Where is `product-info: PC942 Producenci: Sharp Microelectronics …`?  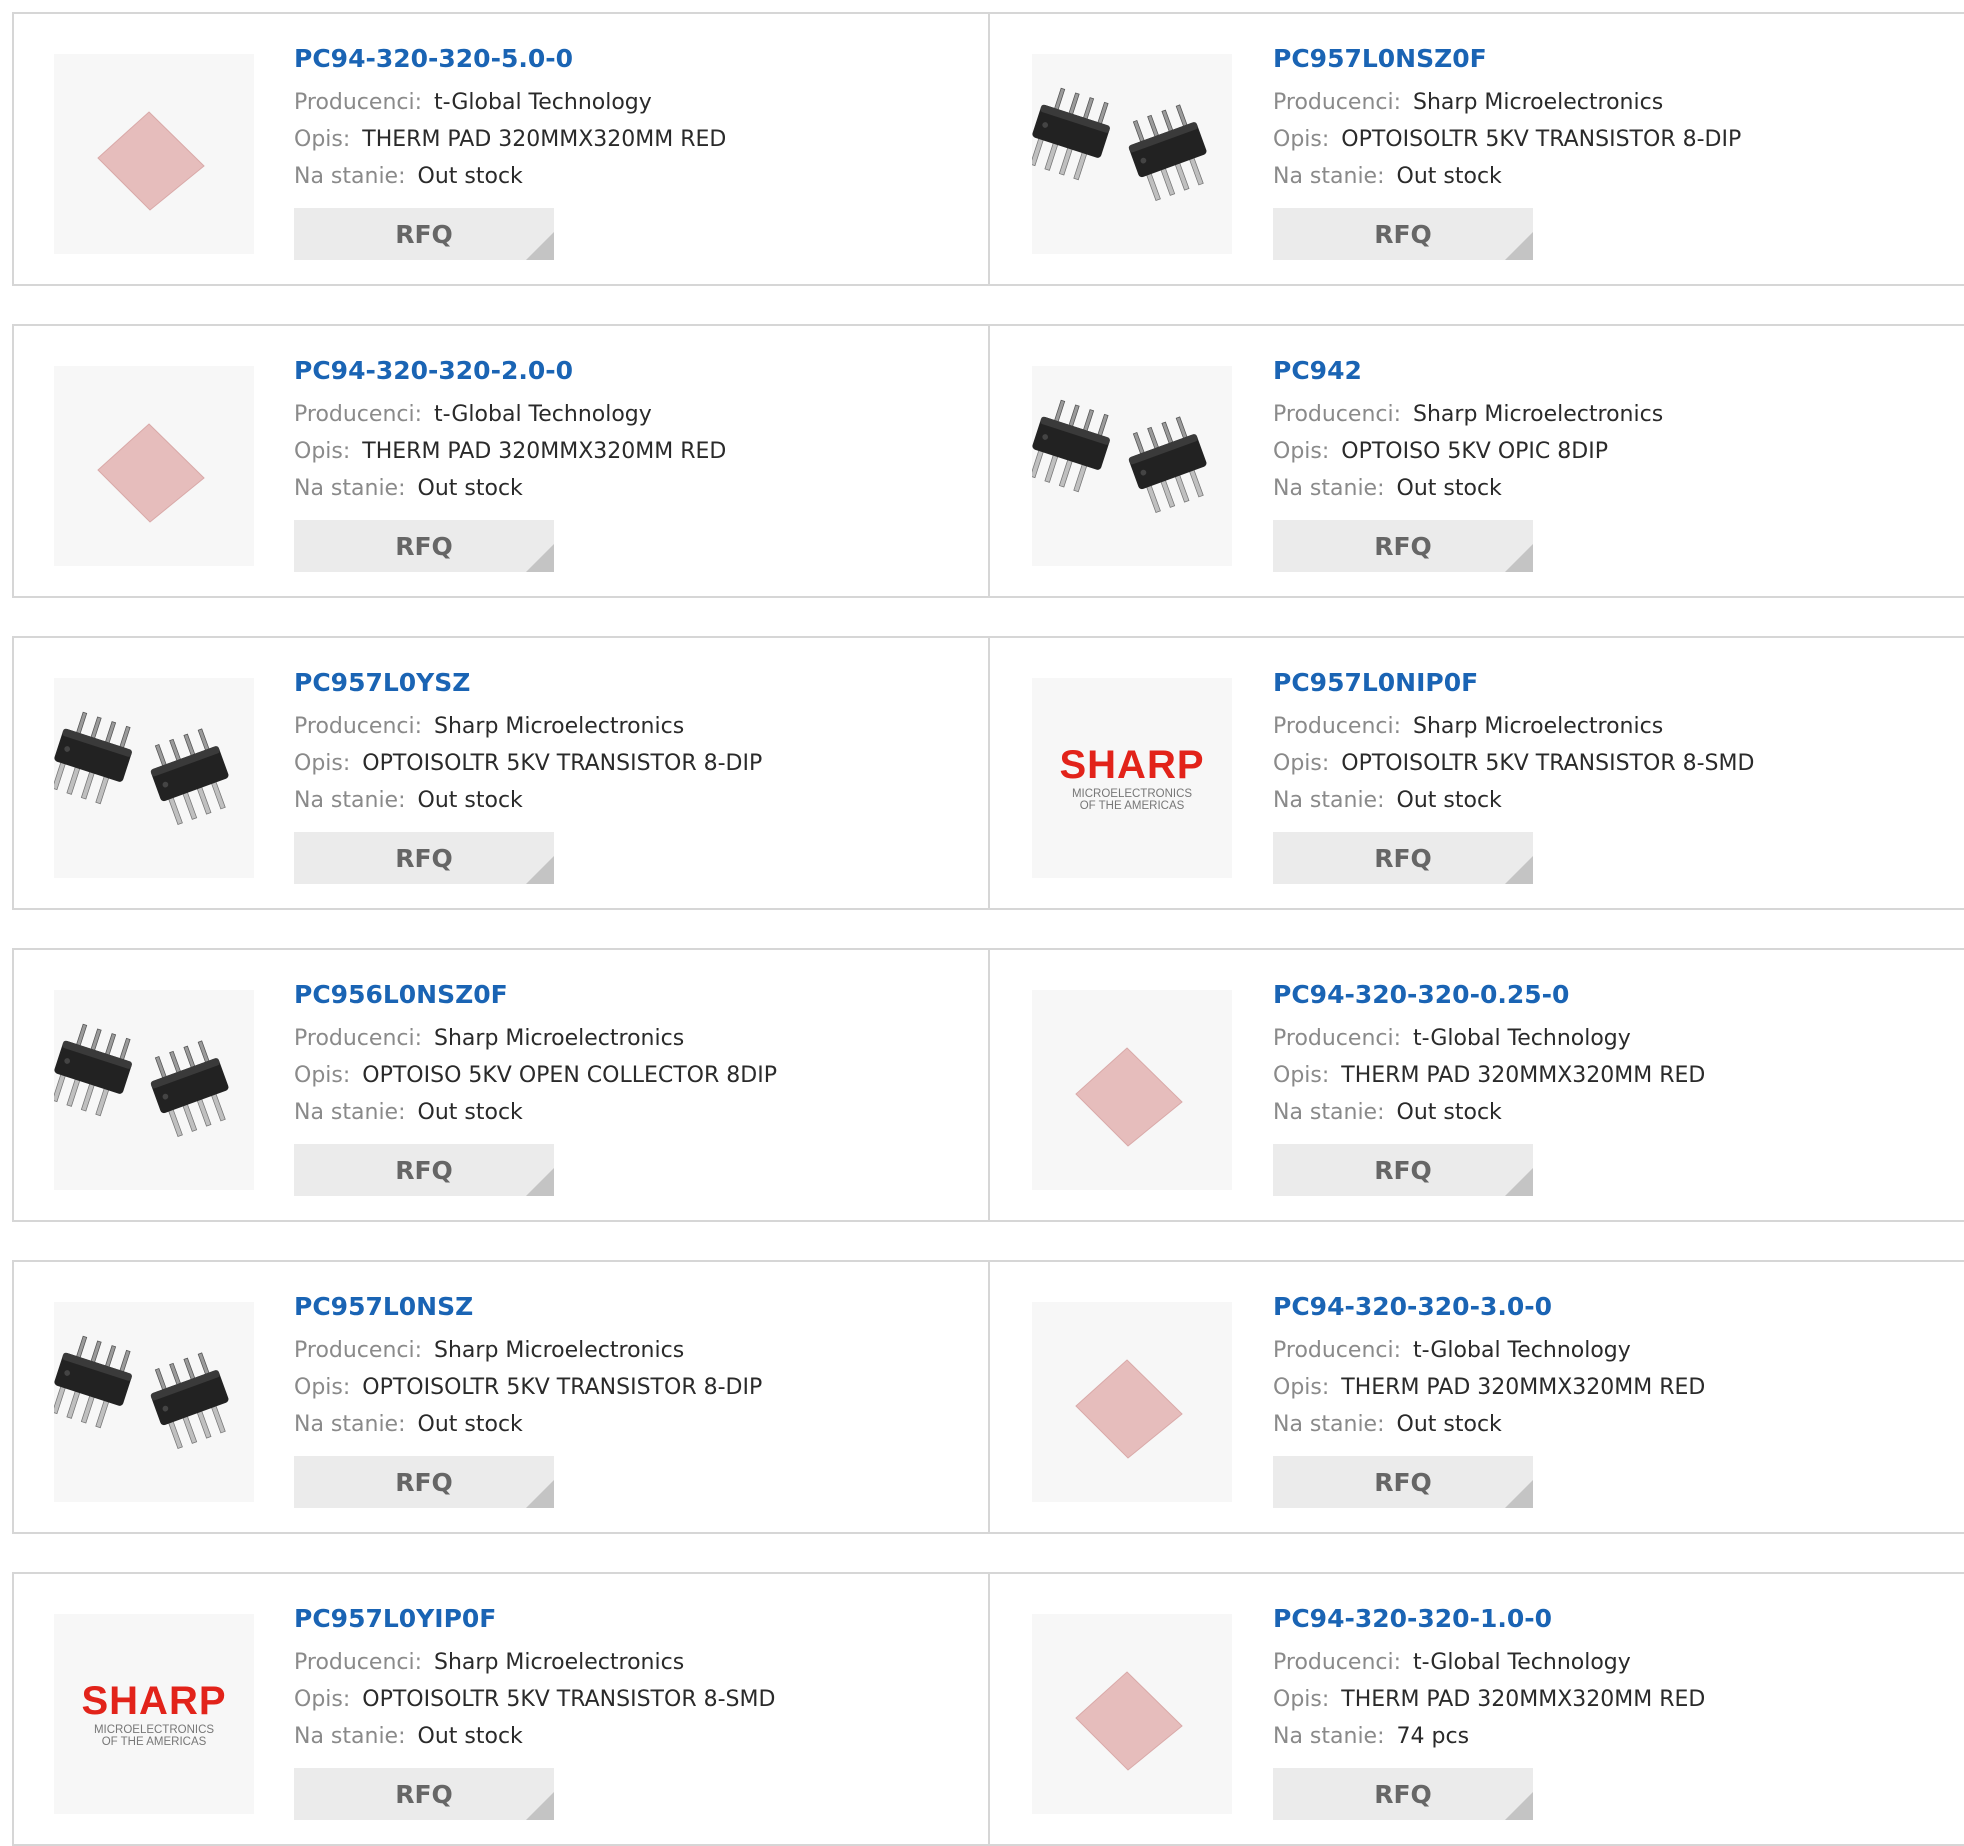 product-info: PC942 Producenci: Sharp Microelectronics … is located at coordinates (1608, 463).